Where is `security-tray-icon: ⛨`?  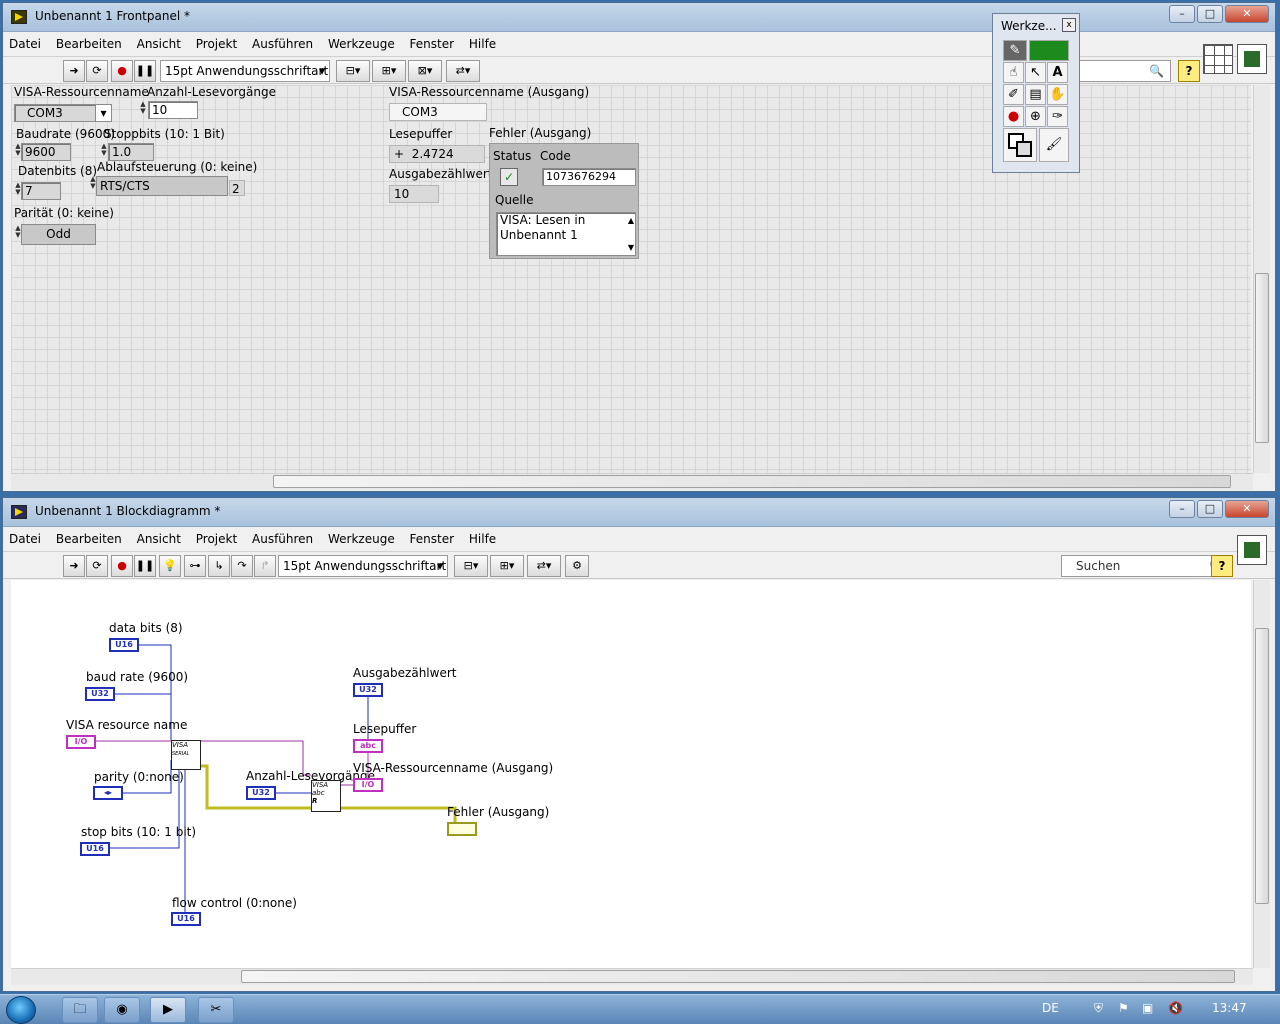 security-tray-icon: ⛨ is located at coordinates (1098, 1008).